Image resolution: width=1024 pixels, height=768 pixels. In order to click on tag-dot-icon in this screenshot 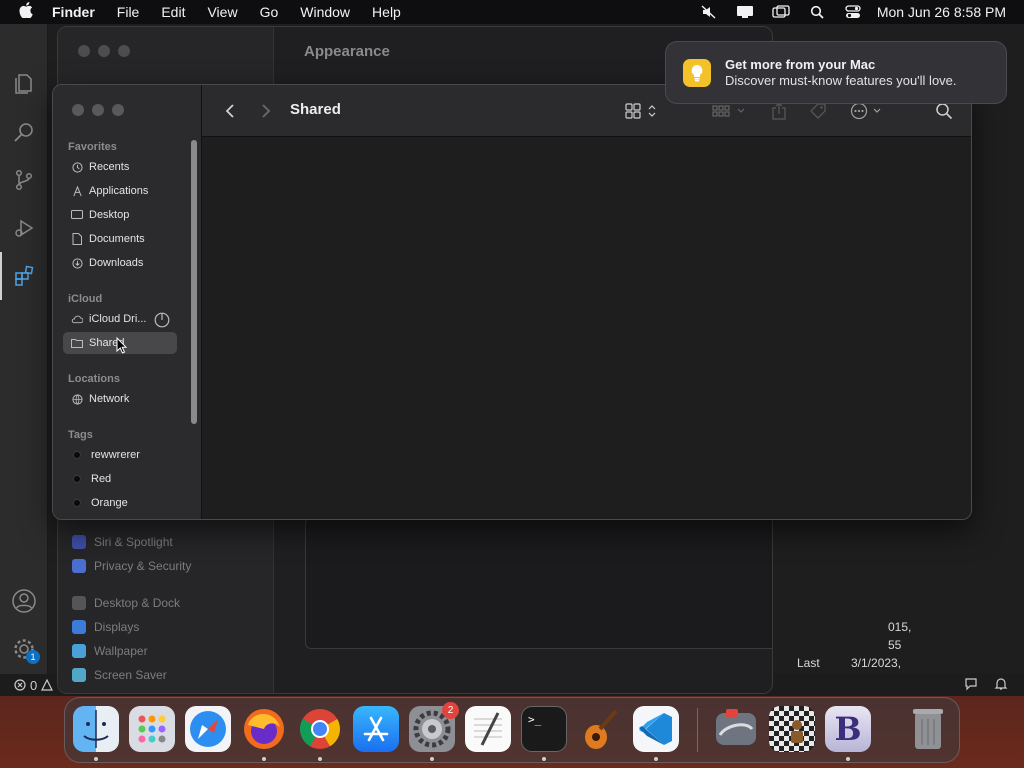, I will do `click(77, 479)`.